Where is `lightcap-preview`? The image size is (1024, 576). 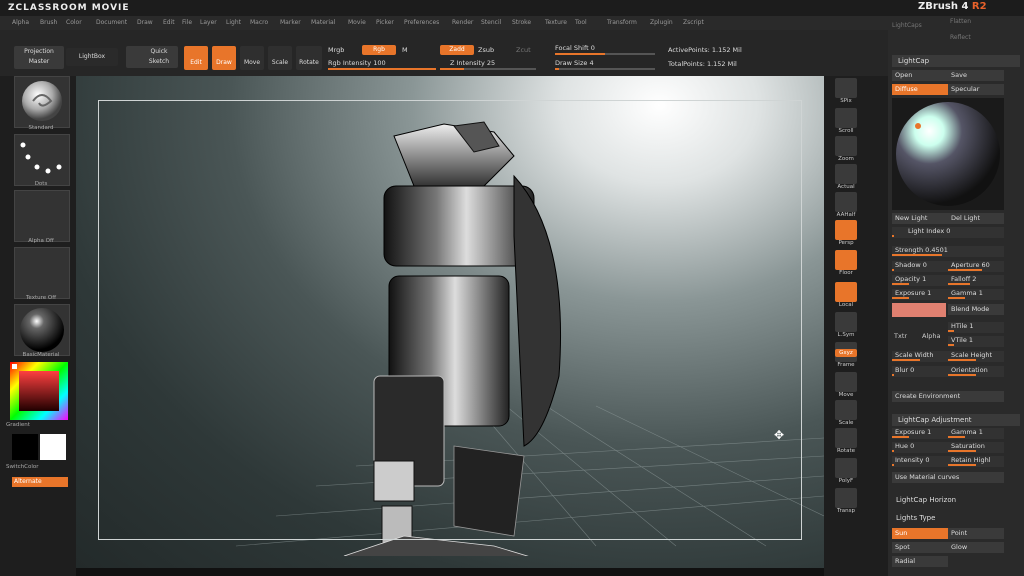 lightcap-preview is located at coordinates (948, 154).